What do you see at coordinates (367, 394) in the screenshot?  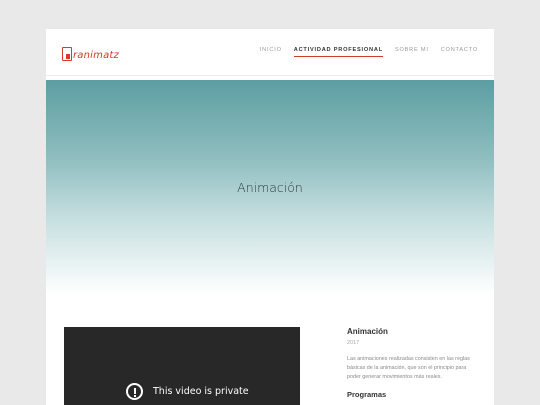 I see `programs-heading: Programas` at bounding box center [367, 394].